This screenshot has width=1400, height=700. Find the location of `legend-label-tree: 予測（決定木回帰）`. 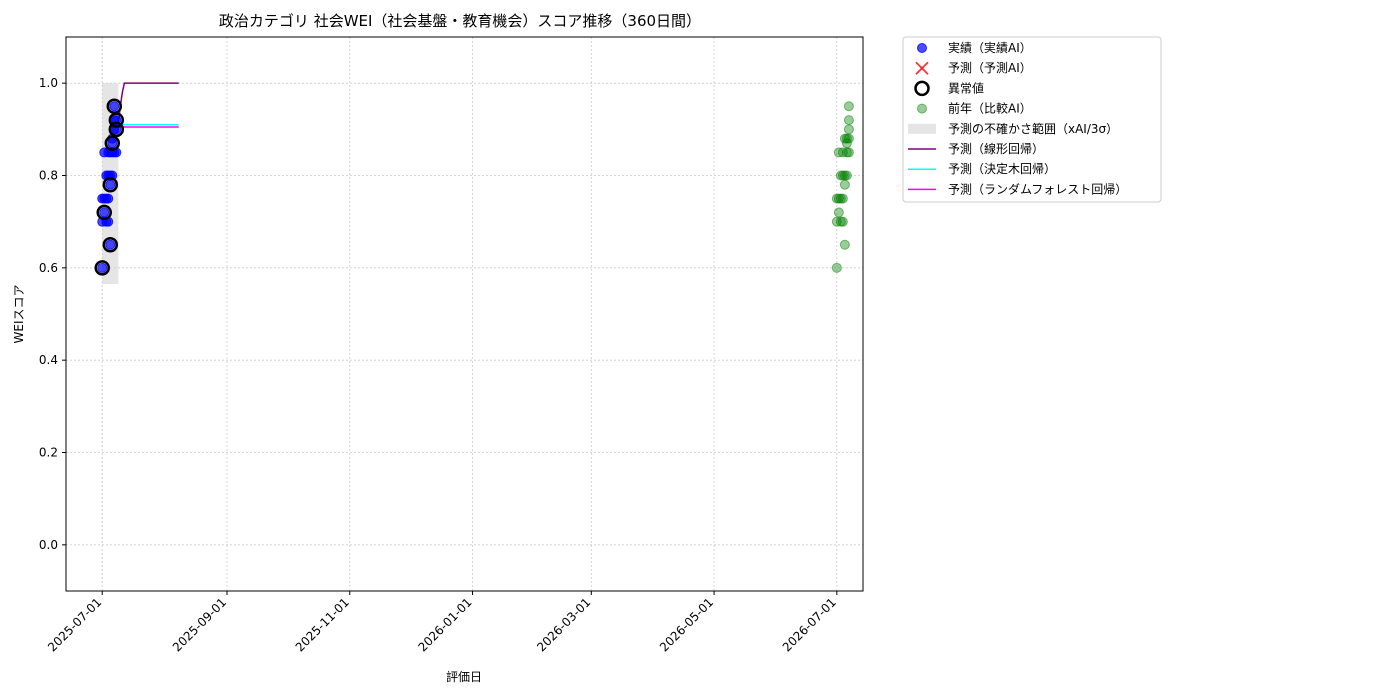

legend-label-tree: 予測（決定木回帰） is located at coordinates (1002, 168).